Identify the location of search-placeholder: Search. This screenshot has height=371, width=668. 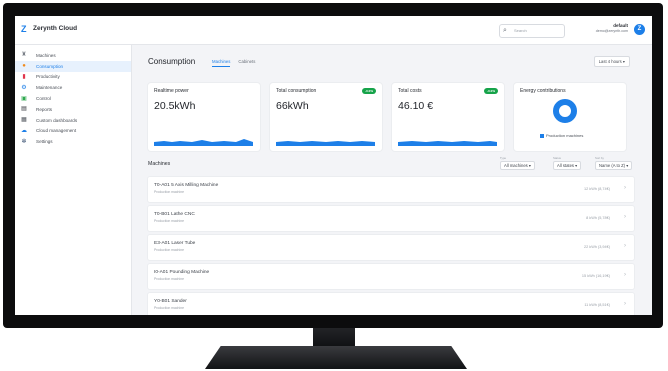
(520, 30).